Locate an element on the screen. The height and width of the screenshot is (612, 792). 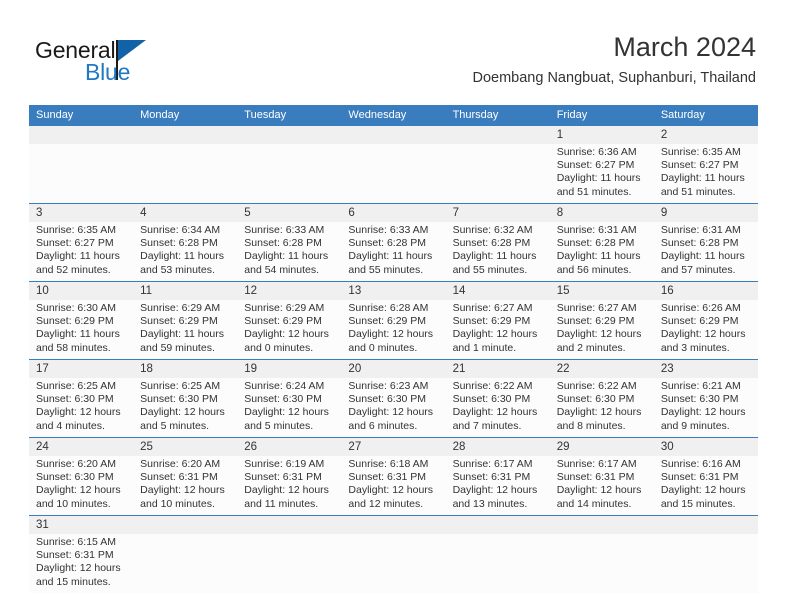
sunset-text: Sunset: 6:29 PM is located at coordinates (699, 321).